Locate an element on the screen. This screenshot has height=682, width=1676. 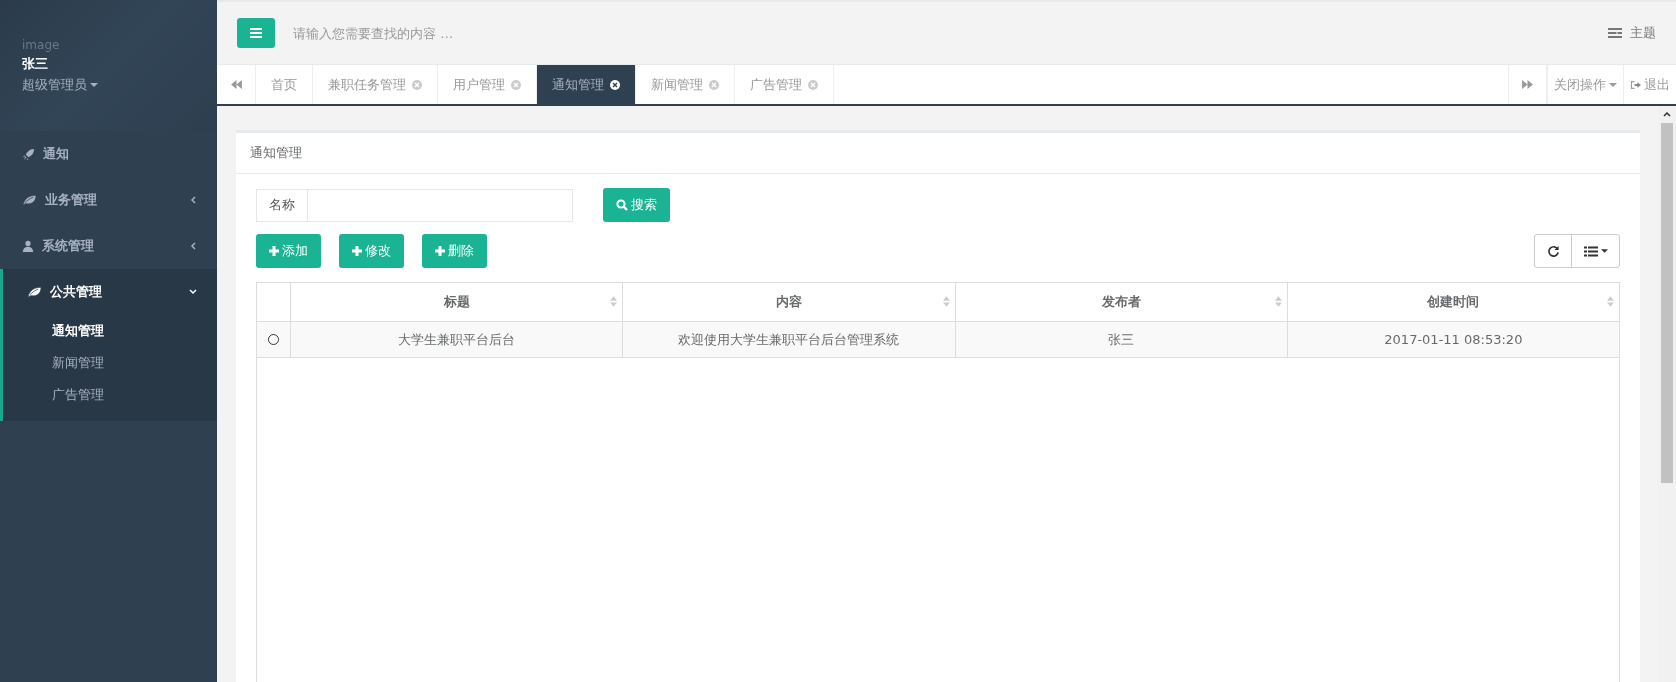
close-actions-dropdown: 关闭操作 is located at coordinates (1585, 84).